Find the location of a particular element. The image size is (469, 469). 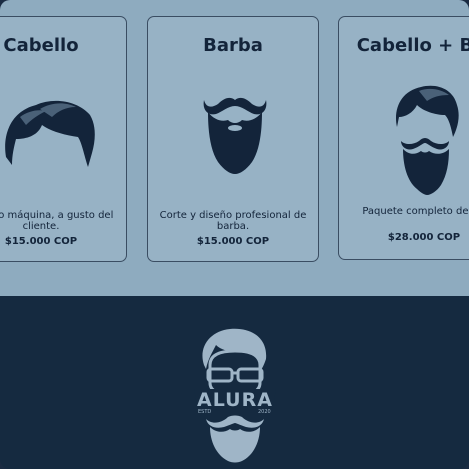

beard-icon is located at coordinates (235, 135).